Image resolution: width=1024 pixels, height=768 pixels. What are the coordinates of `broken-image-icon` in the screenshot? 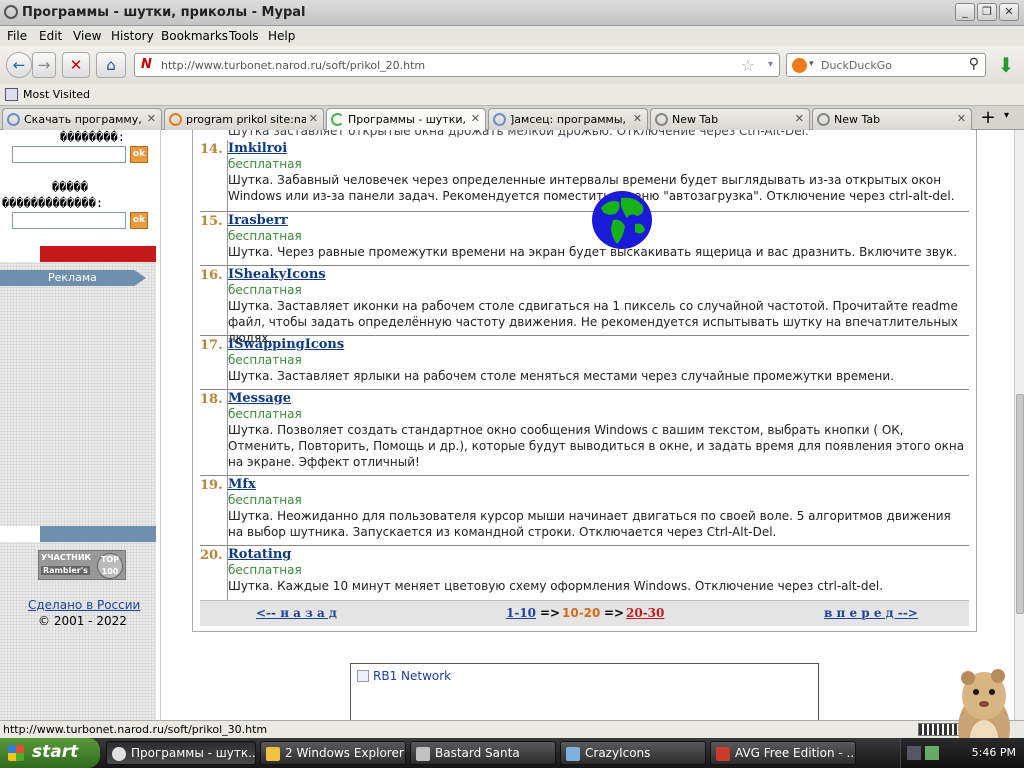 It's located at (363, 676).